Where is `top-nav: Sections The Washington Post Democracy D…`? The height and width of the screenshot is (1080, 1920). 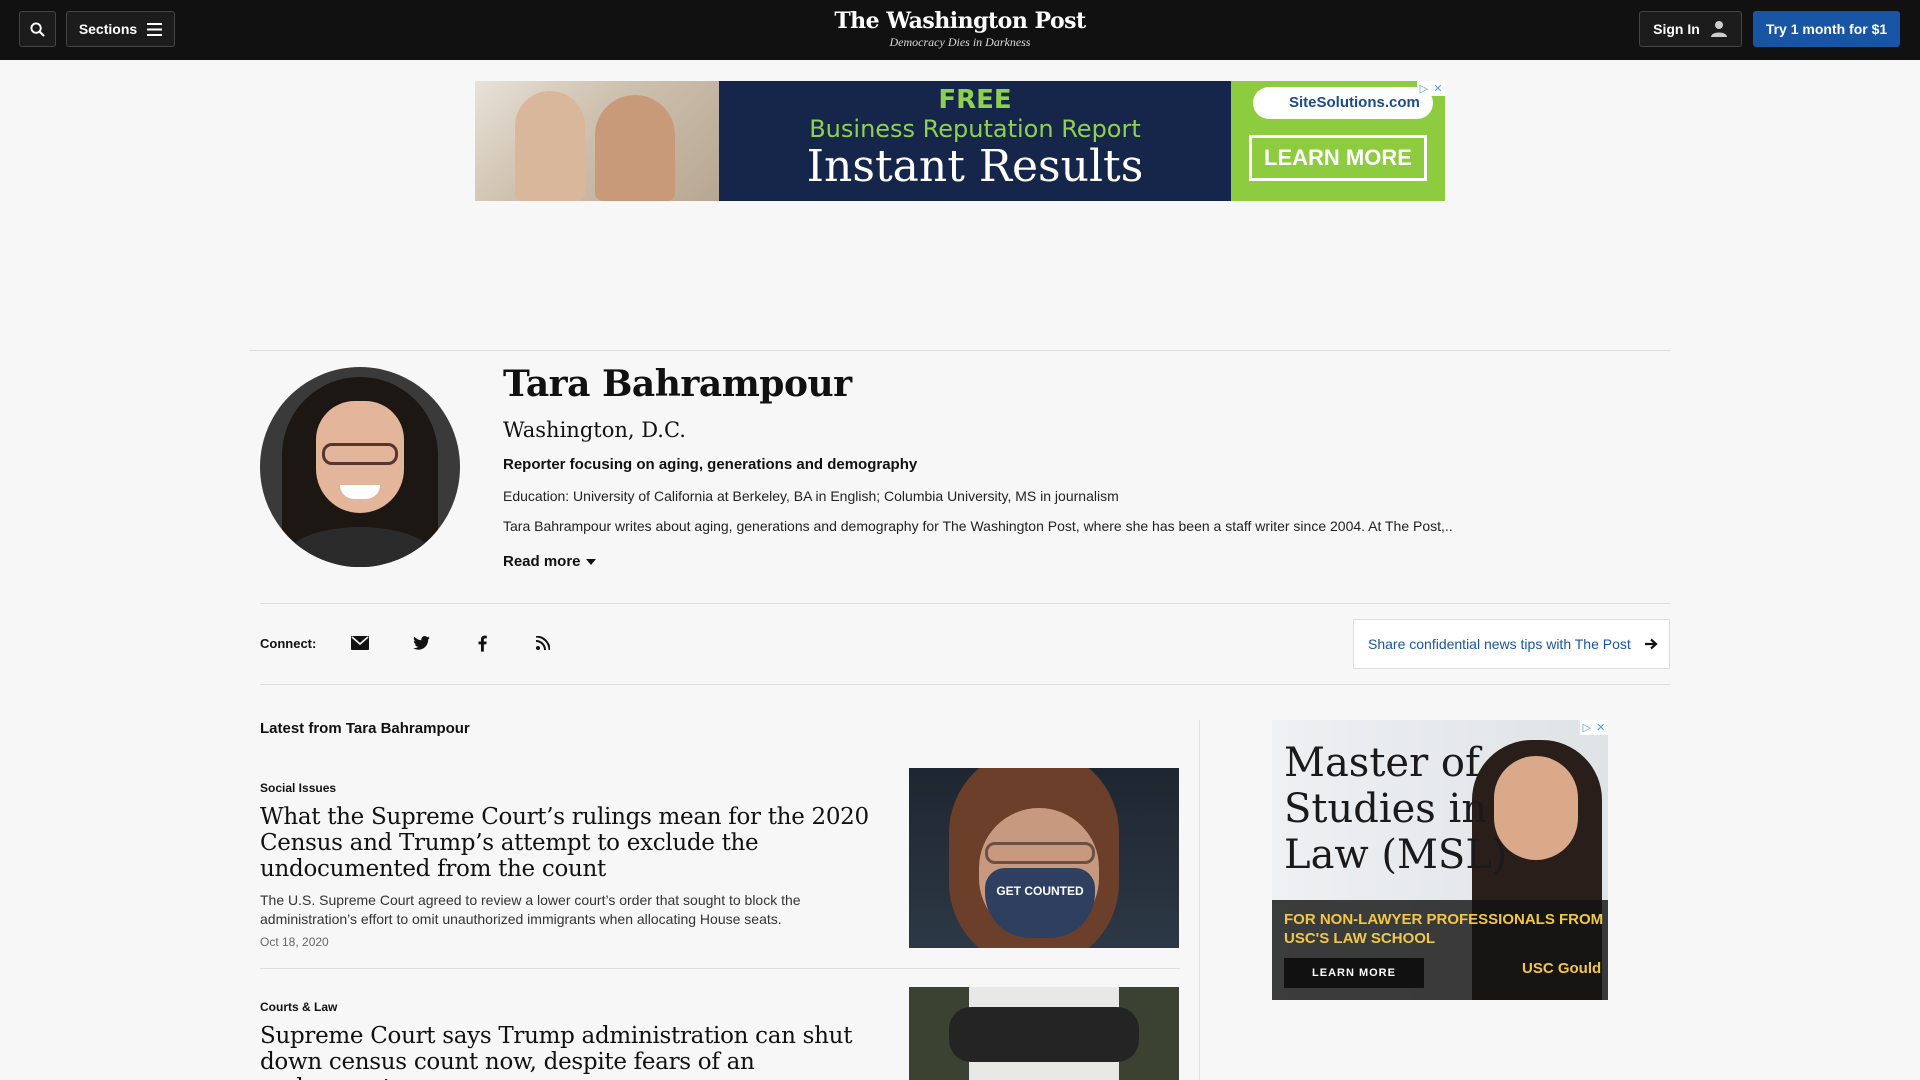
top-nav: Sections The Washington Post Democracy D… is located at coordinates (960, 30).